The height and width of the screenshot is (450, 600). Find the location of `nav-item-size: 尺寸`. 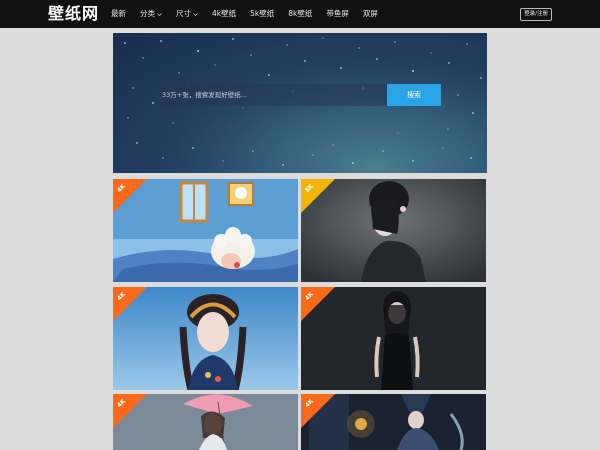

nav-item-size: 尺寸 is located at coordinates (187, 14).